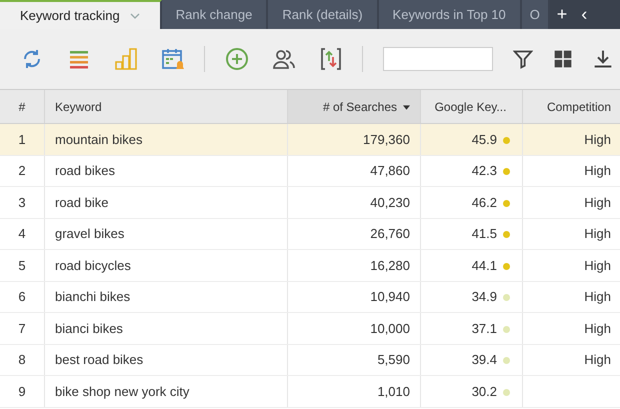  I want to click on searches-value: 16,280, so click(390, 265).